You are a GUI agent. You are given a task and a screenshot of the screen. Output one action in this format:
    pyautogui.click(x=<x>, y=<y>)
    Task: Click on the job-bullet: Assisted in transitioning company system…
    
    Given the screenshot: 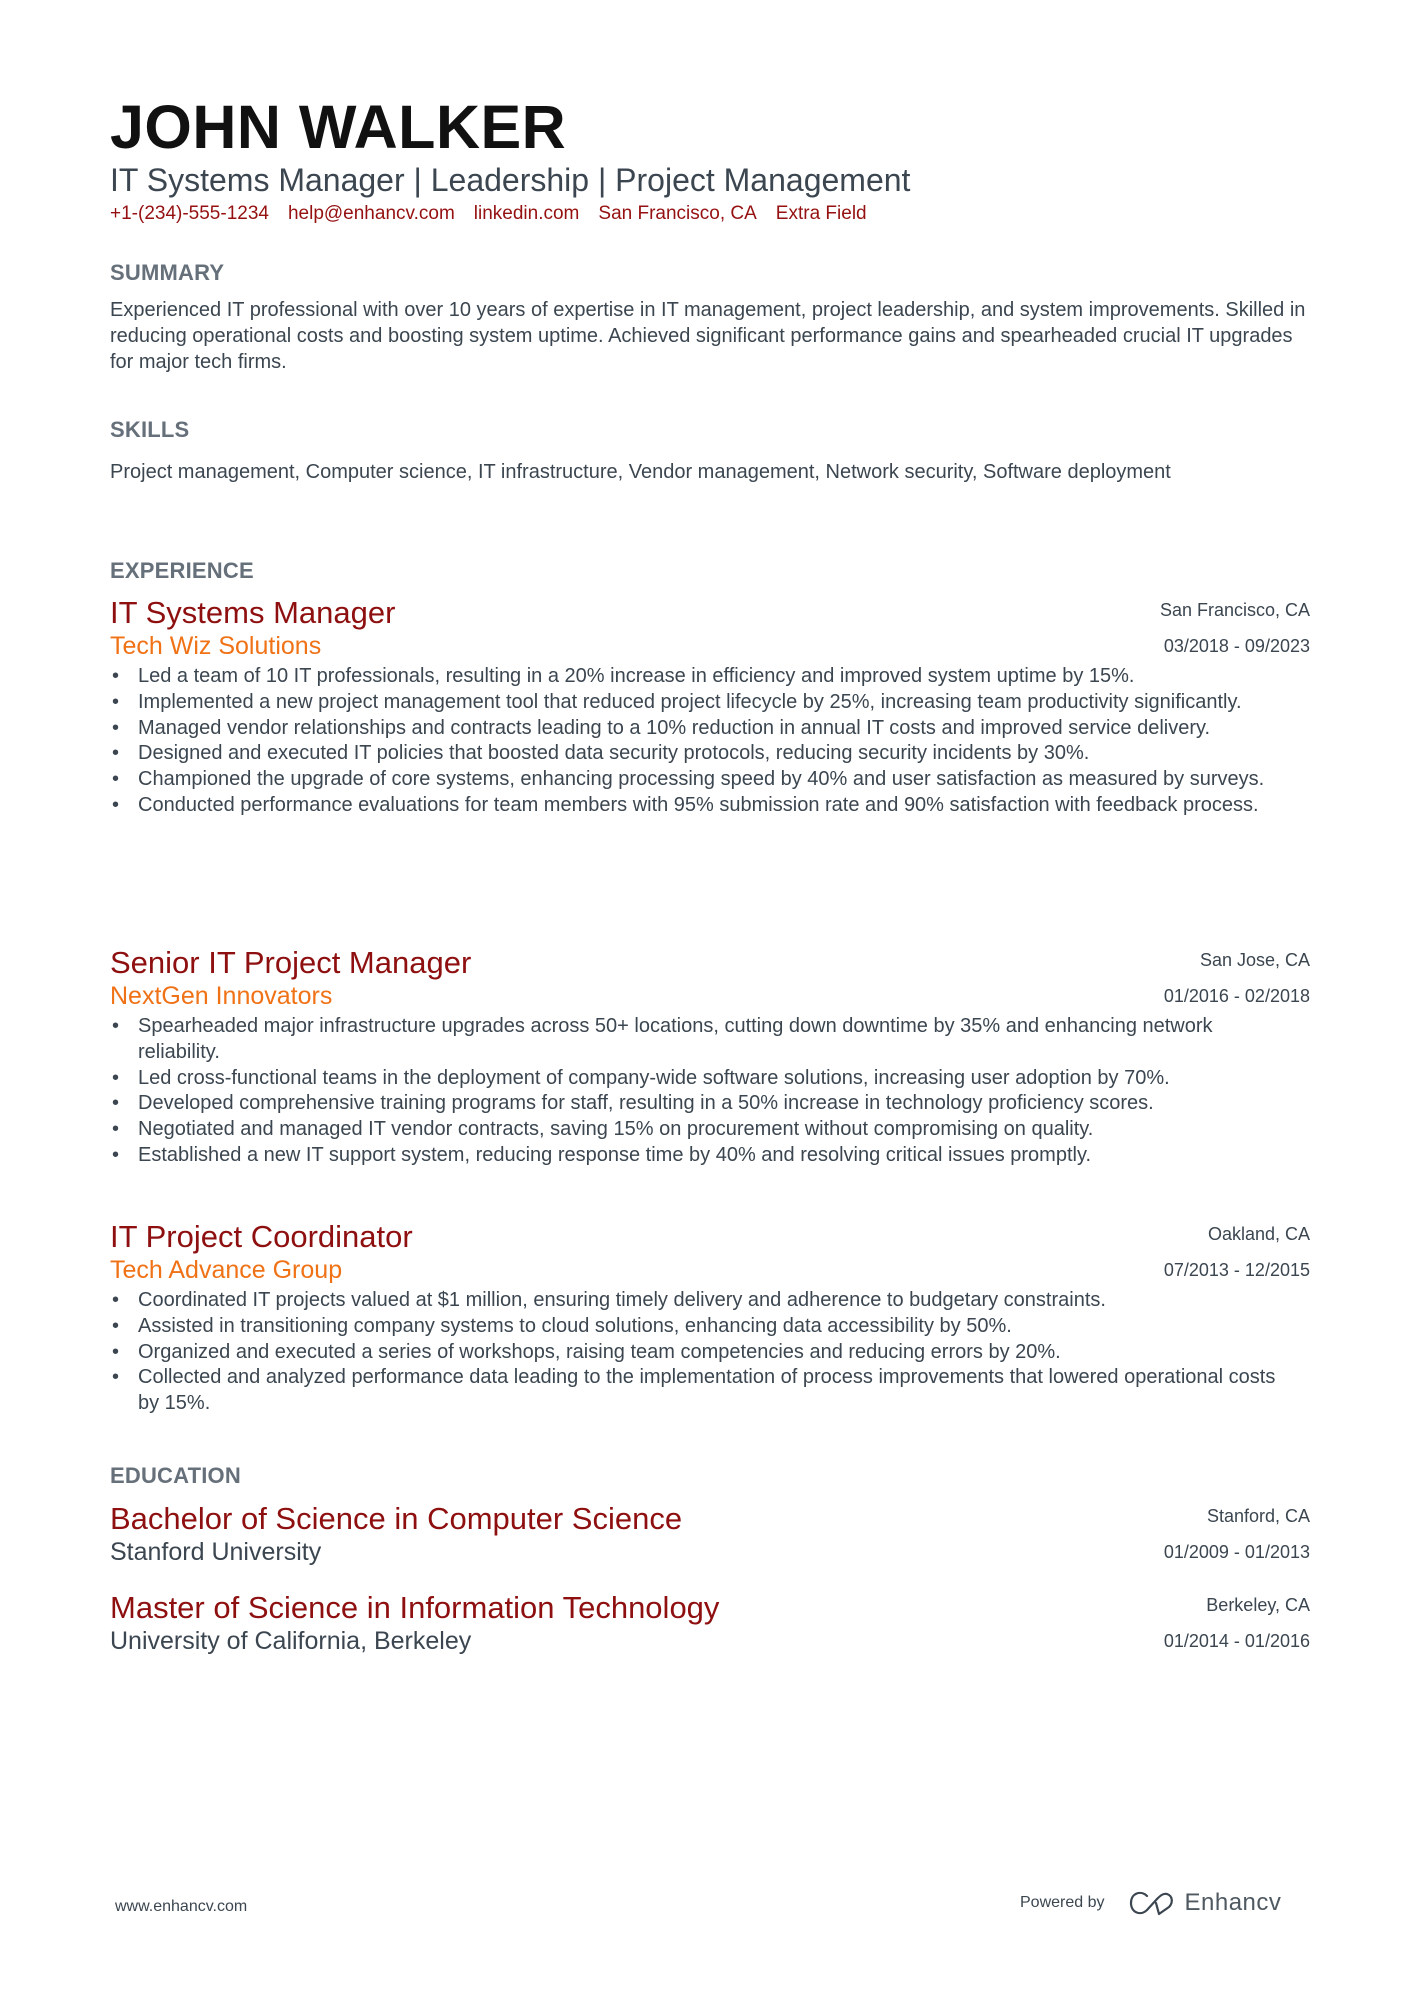 What is the action you would take?
    pyautogui.click(x=711, y=1327)
    